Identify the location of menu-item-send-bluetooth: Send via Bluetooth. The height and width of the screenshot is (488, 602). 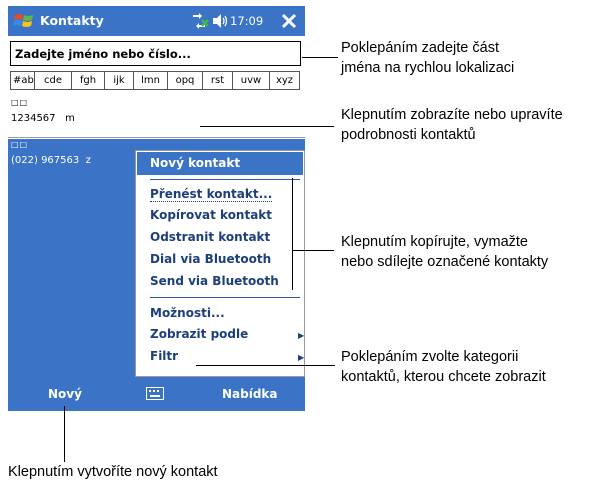
(214, 281).